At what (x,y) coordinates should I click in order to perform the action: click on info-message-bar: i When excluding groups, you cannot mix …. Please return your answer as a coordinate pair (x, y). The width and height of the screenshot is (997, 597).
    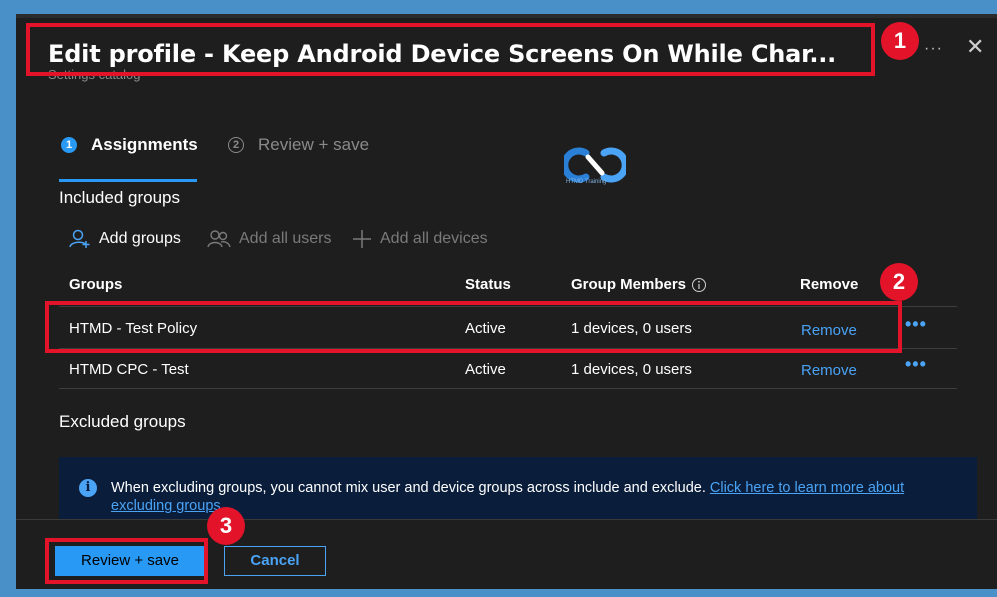
    Looking at the image, I should click on (518, 488).